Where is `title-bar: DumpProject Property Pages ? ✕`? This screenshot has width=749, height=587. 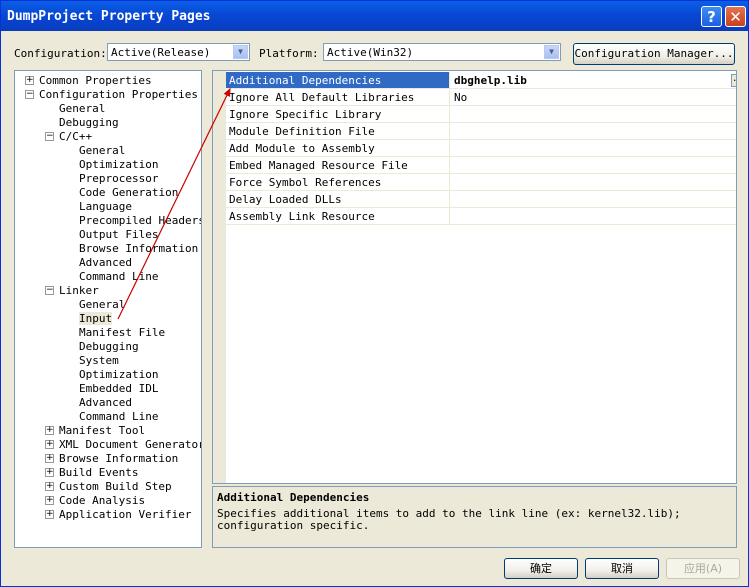
title-bar: DumpProject Property Pages ? ✕ is located at coordinates (374, 16).